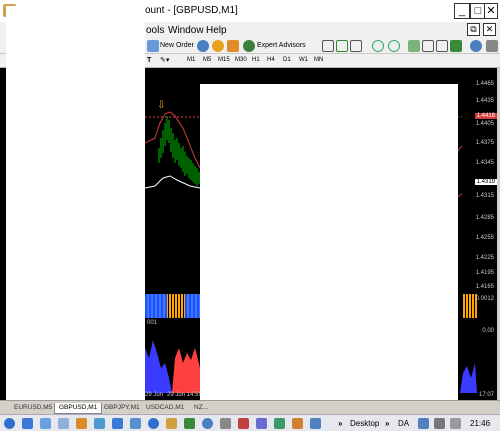  Describe the element at coordinates (462, 11) in the screenshot. I see `minimize-button: _` at that location.